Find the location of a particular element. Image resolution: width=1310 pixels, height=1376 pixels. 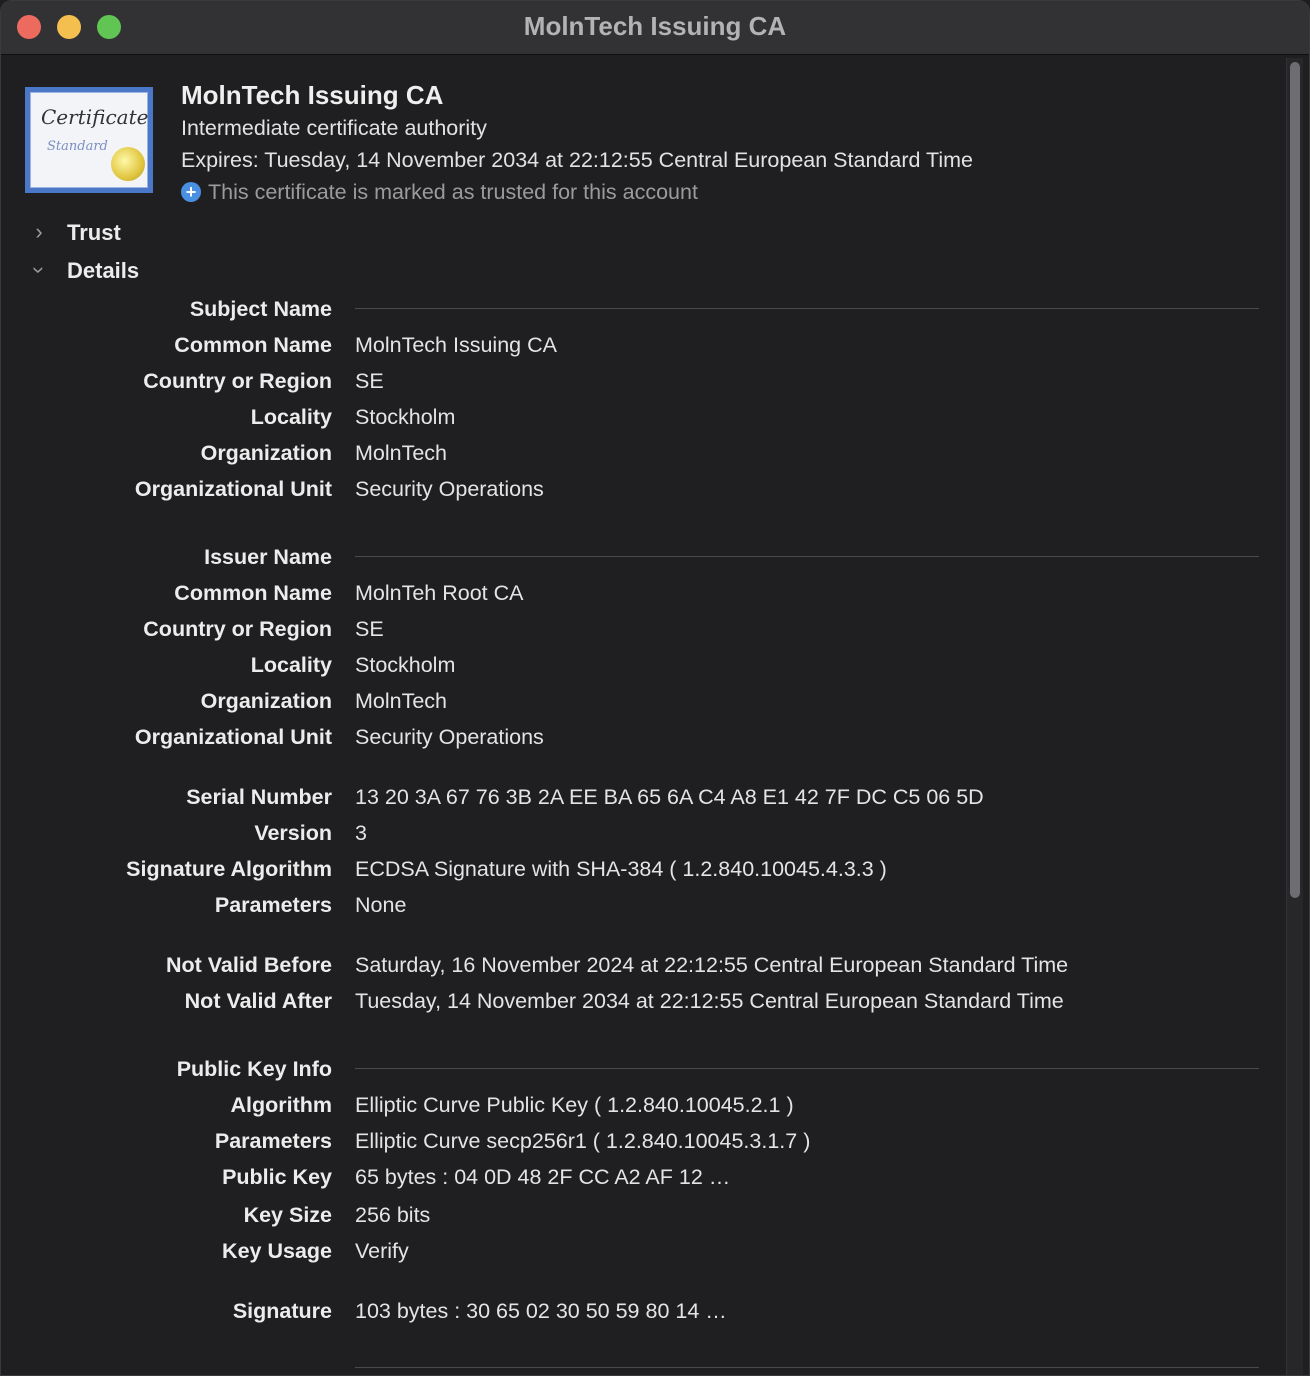

field-label: Signature Algorithm is located at coordinates (229, 869).